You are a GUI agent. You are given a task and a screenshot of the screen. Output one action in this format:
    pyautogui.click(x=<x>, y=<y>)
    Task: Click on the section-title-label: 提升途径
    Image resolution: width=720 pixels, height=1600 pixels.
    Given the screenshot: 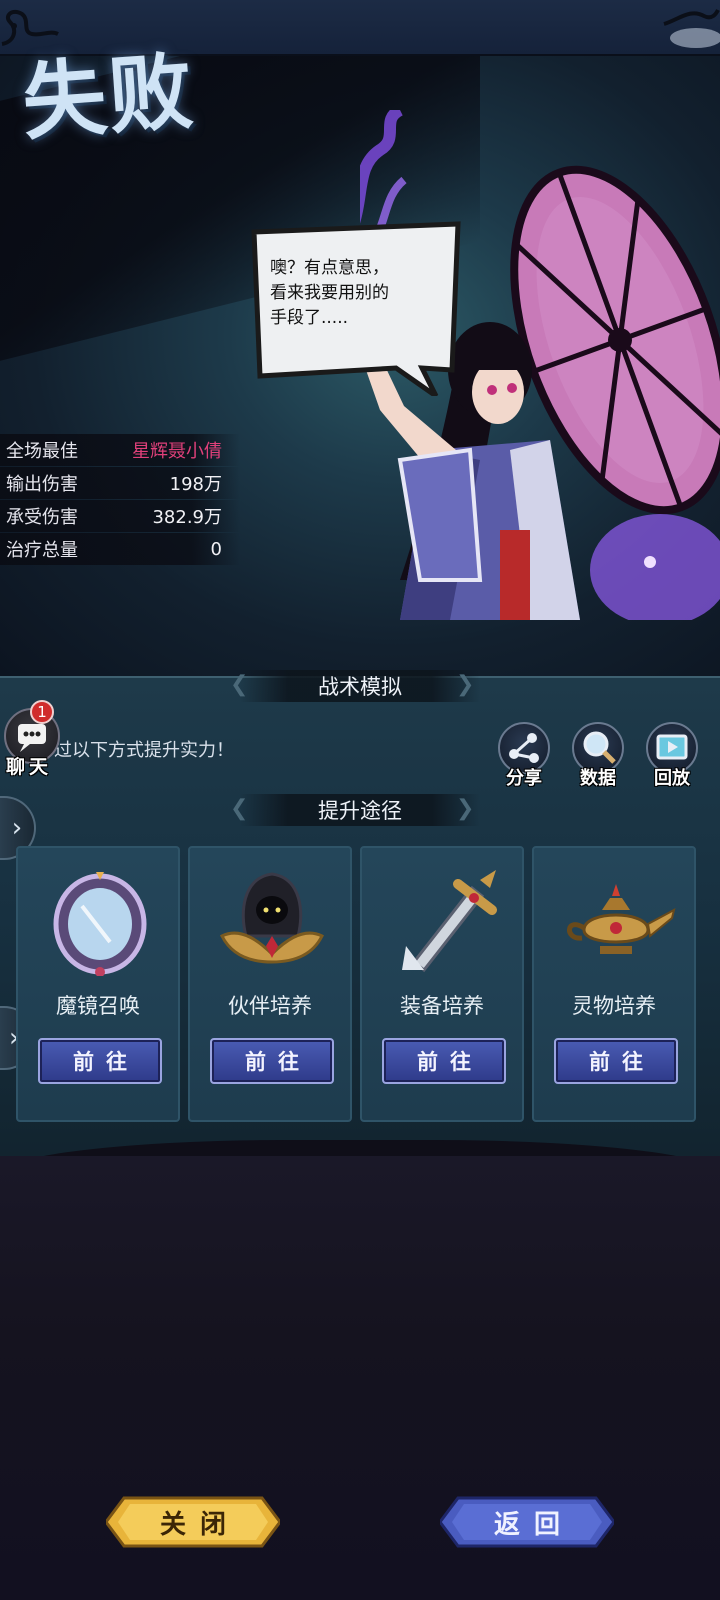 What is the action you would take?
    pyautogui.click(x=360, y=811)
    